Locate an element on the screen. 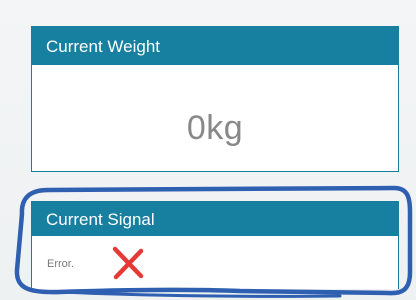  current-weight-title: Current Weight is located at coordinates (103, 46).